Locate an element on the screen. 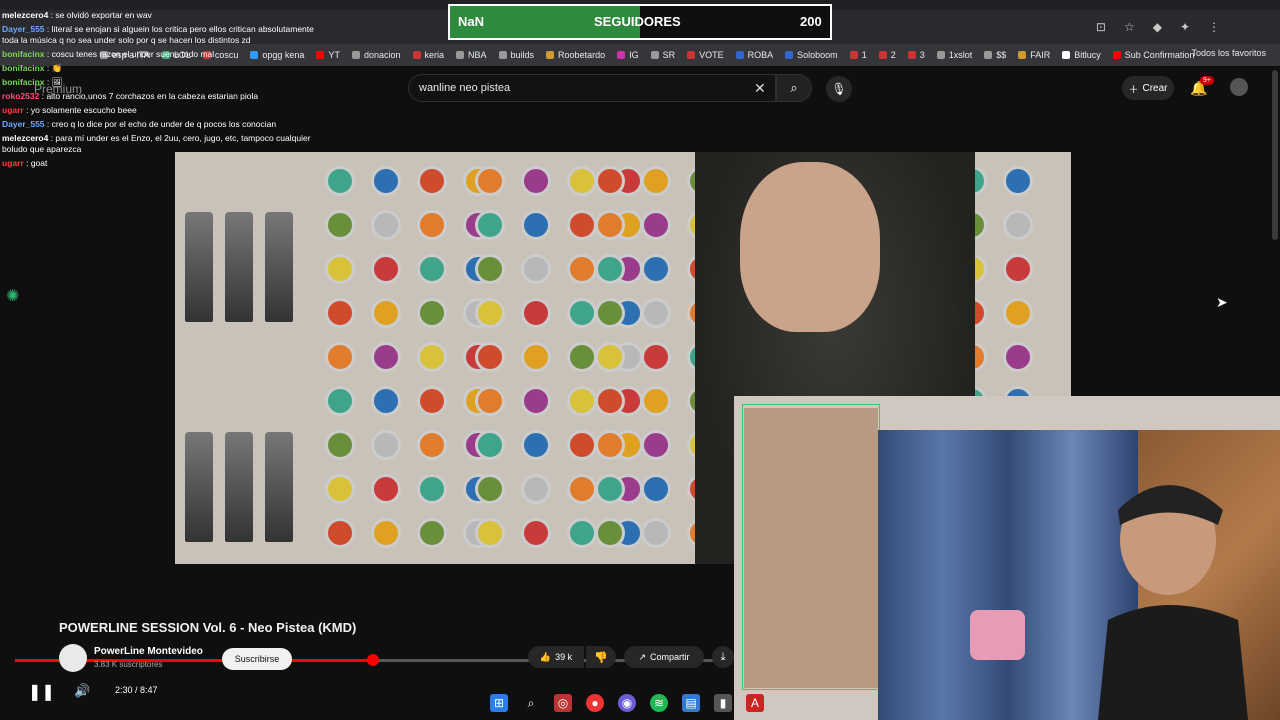  bookmark-item: ROBA is located at coordinates (754, 55).